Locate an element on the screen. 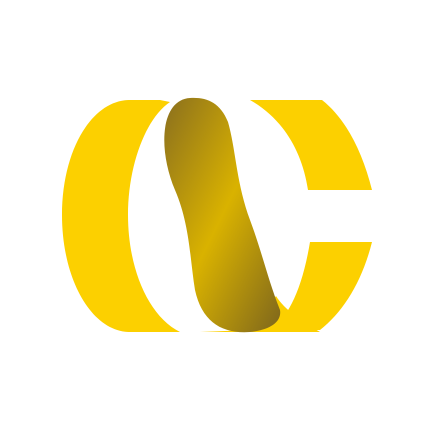 This screenshot has width=434, height=434. left-ribbon-shape is located at coordinates (121, 216).